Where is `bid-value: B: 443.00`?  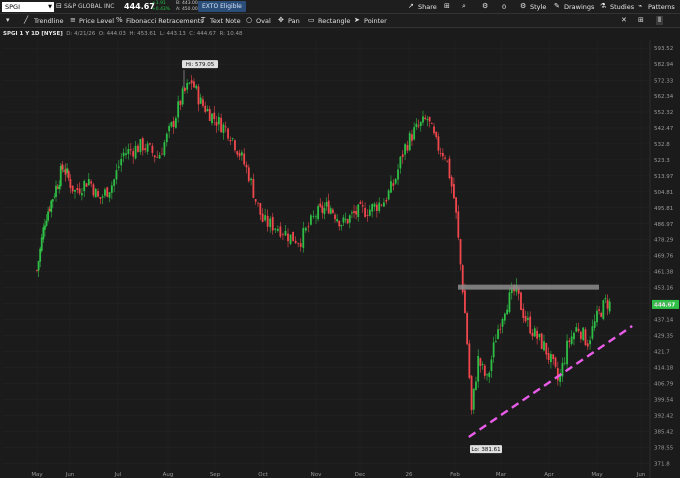
bid-value: B: 443.00 is located at coordinates (187, 3).